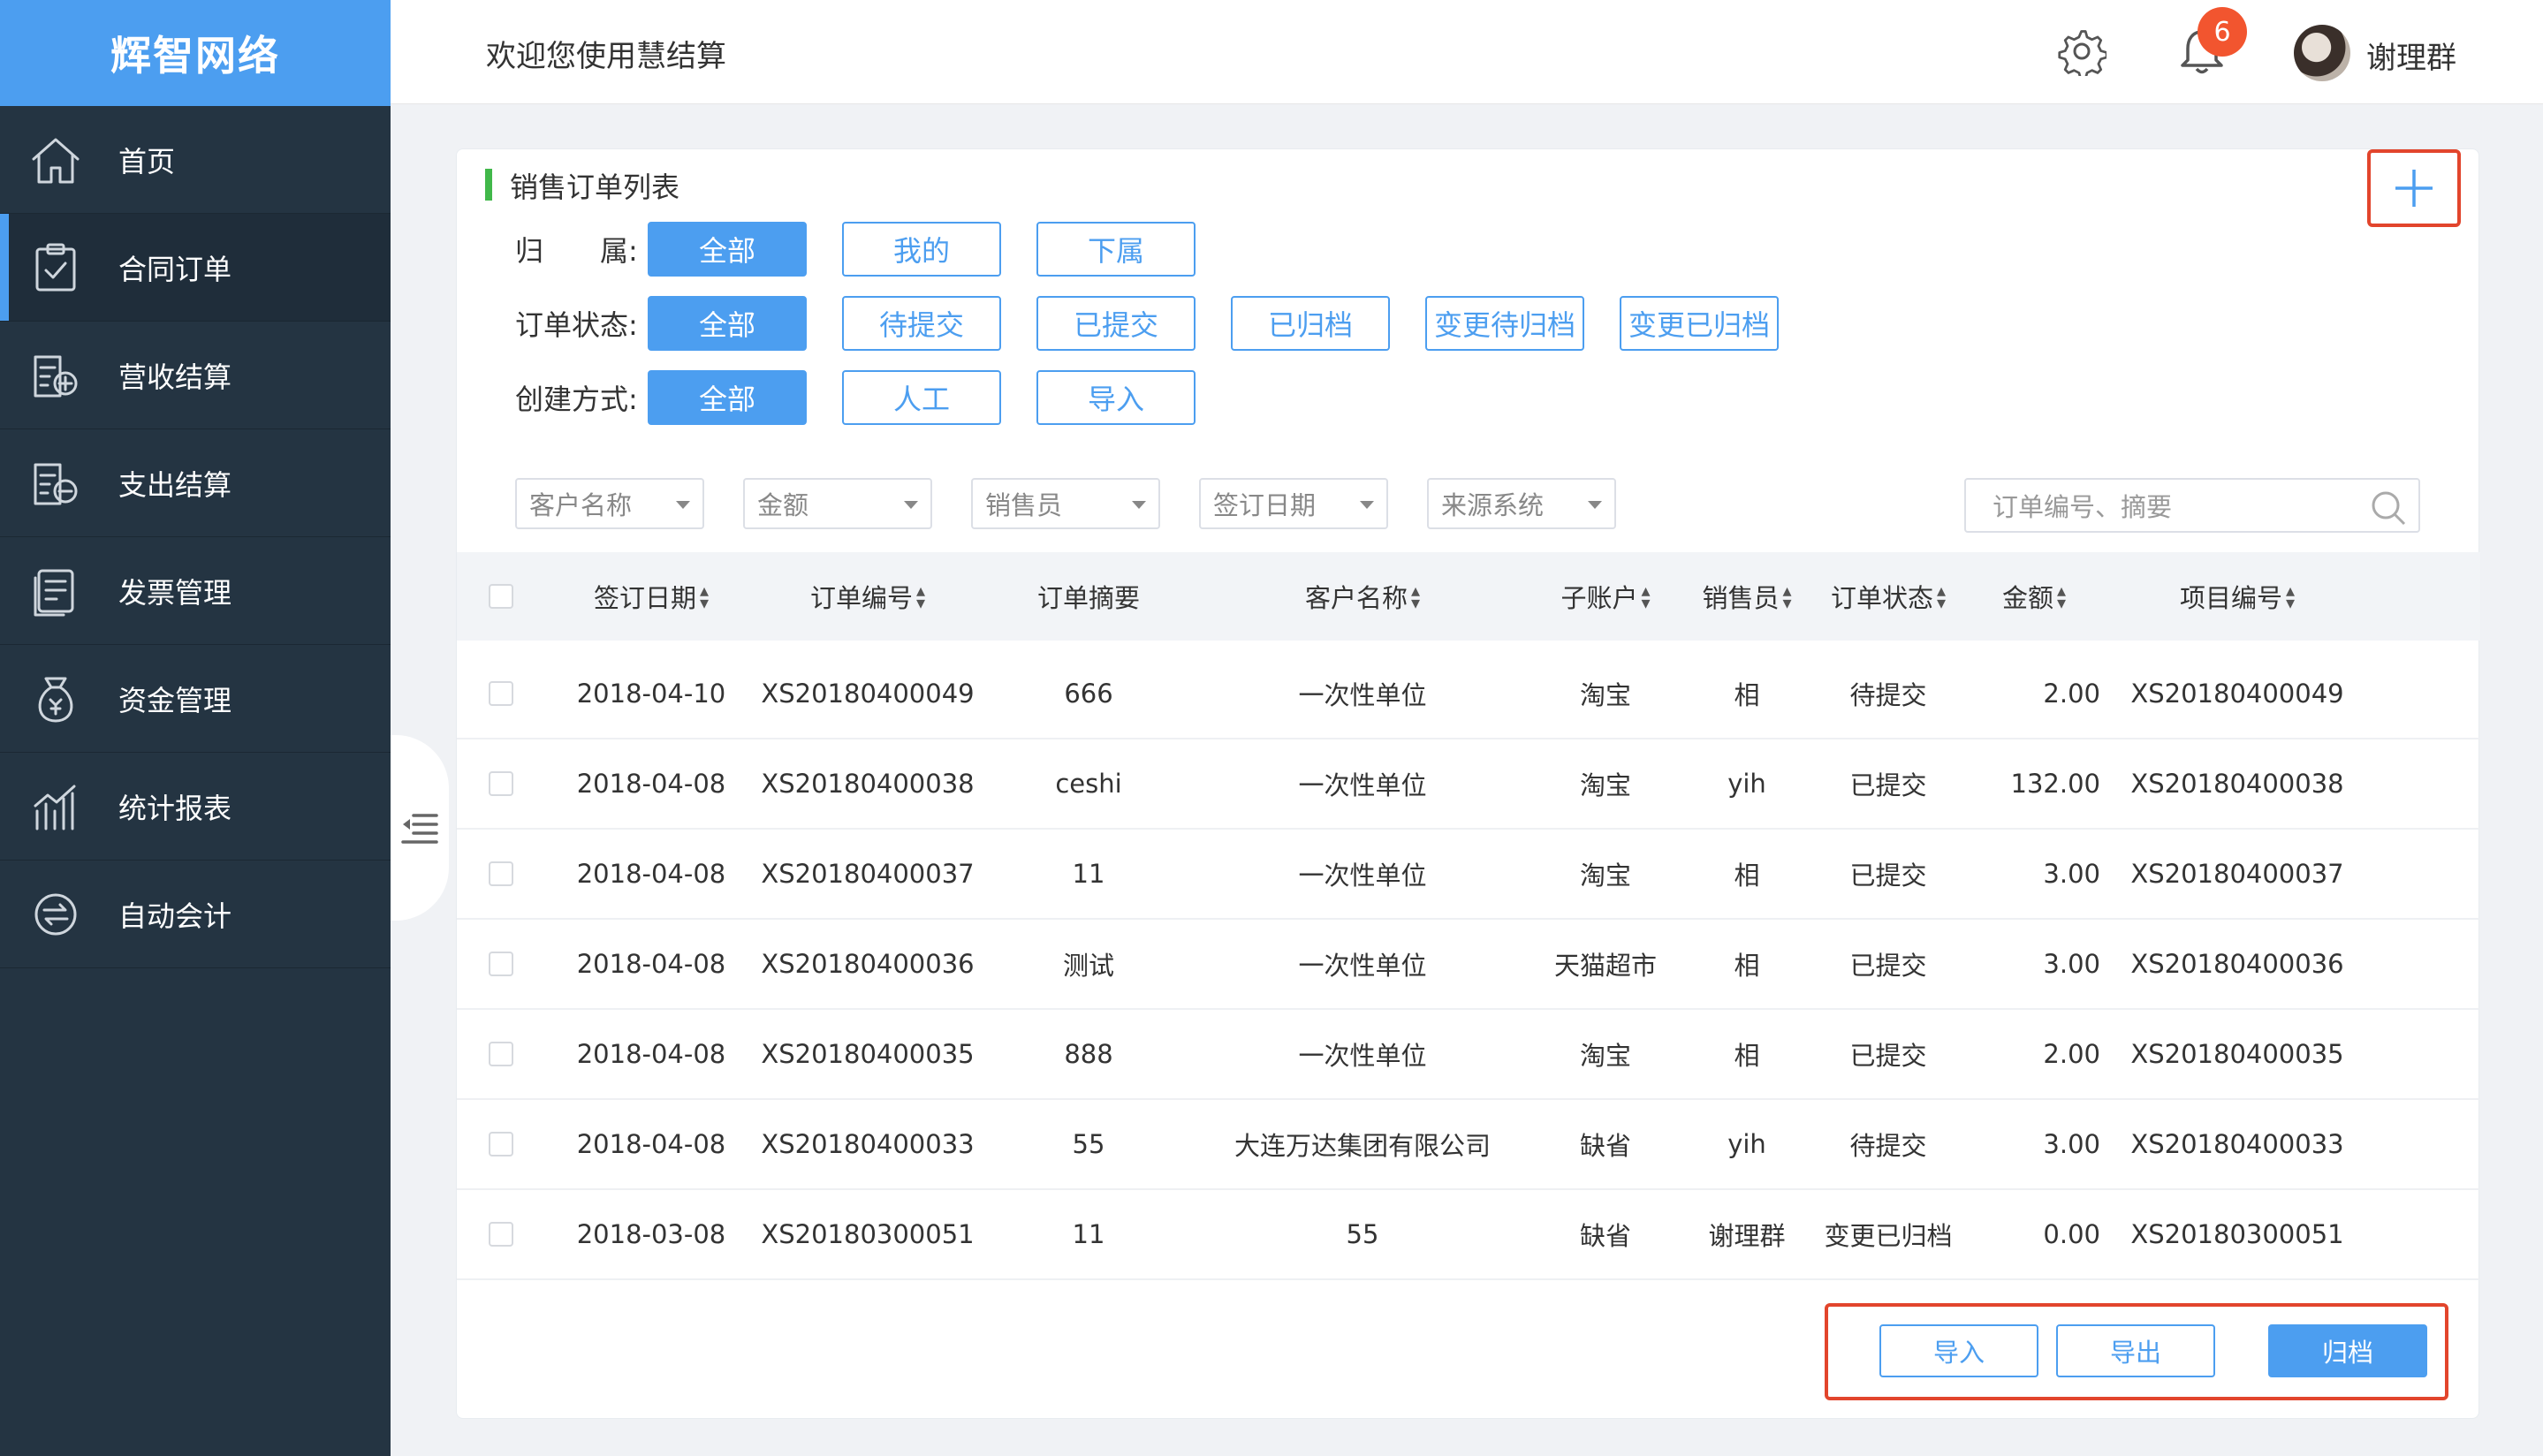  Describe the element at coordinates (921, 324) in the screenshot. I see `filter-option-button: 待提交` at that location.